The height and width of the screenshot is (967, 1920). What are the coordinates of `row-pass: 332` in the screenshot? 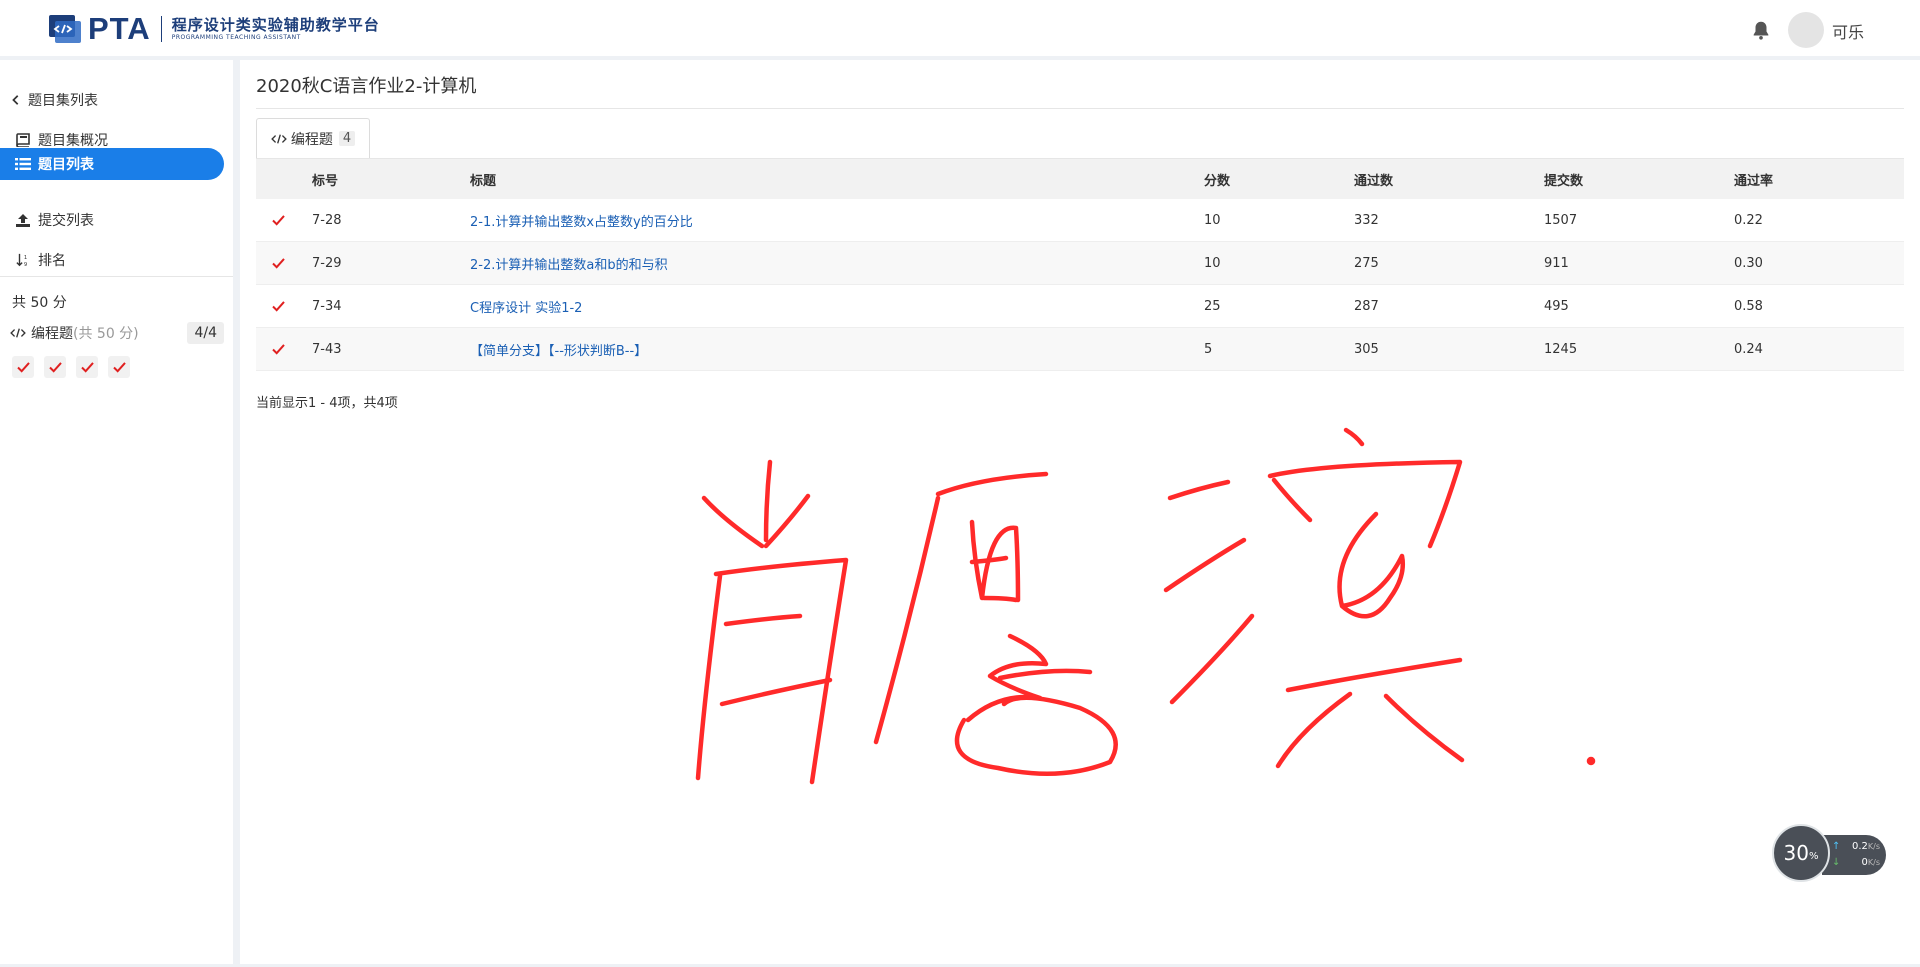 It's located at (1366, 220).